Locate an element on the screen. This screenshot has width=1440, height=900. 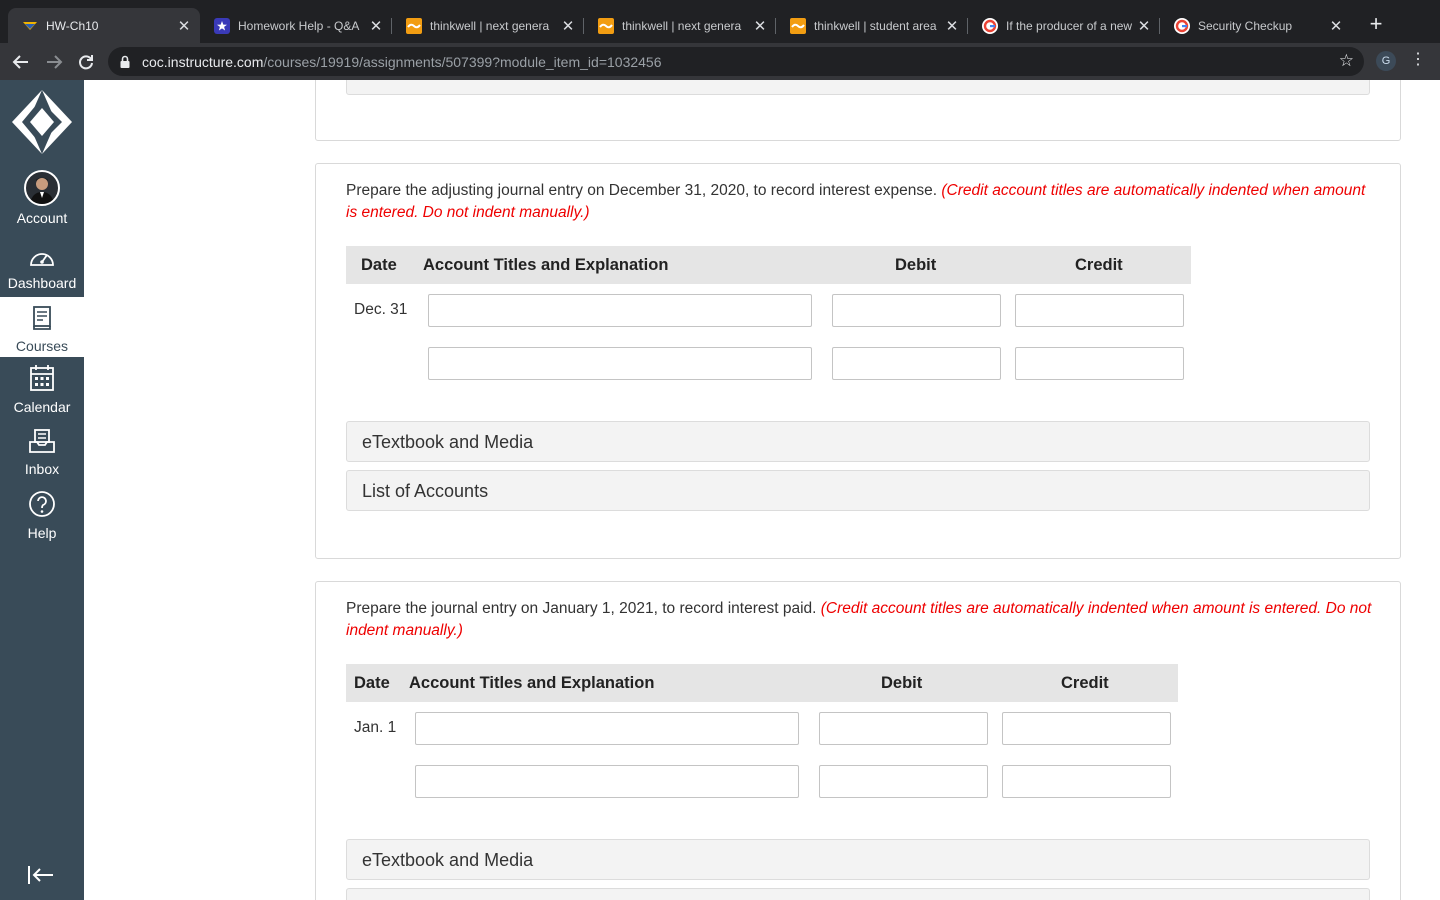
tab-title: Homework Help - Q&A is located at coordinates (299, 25).